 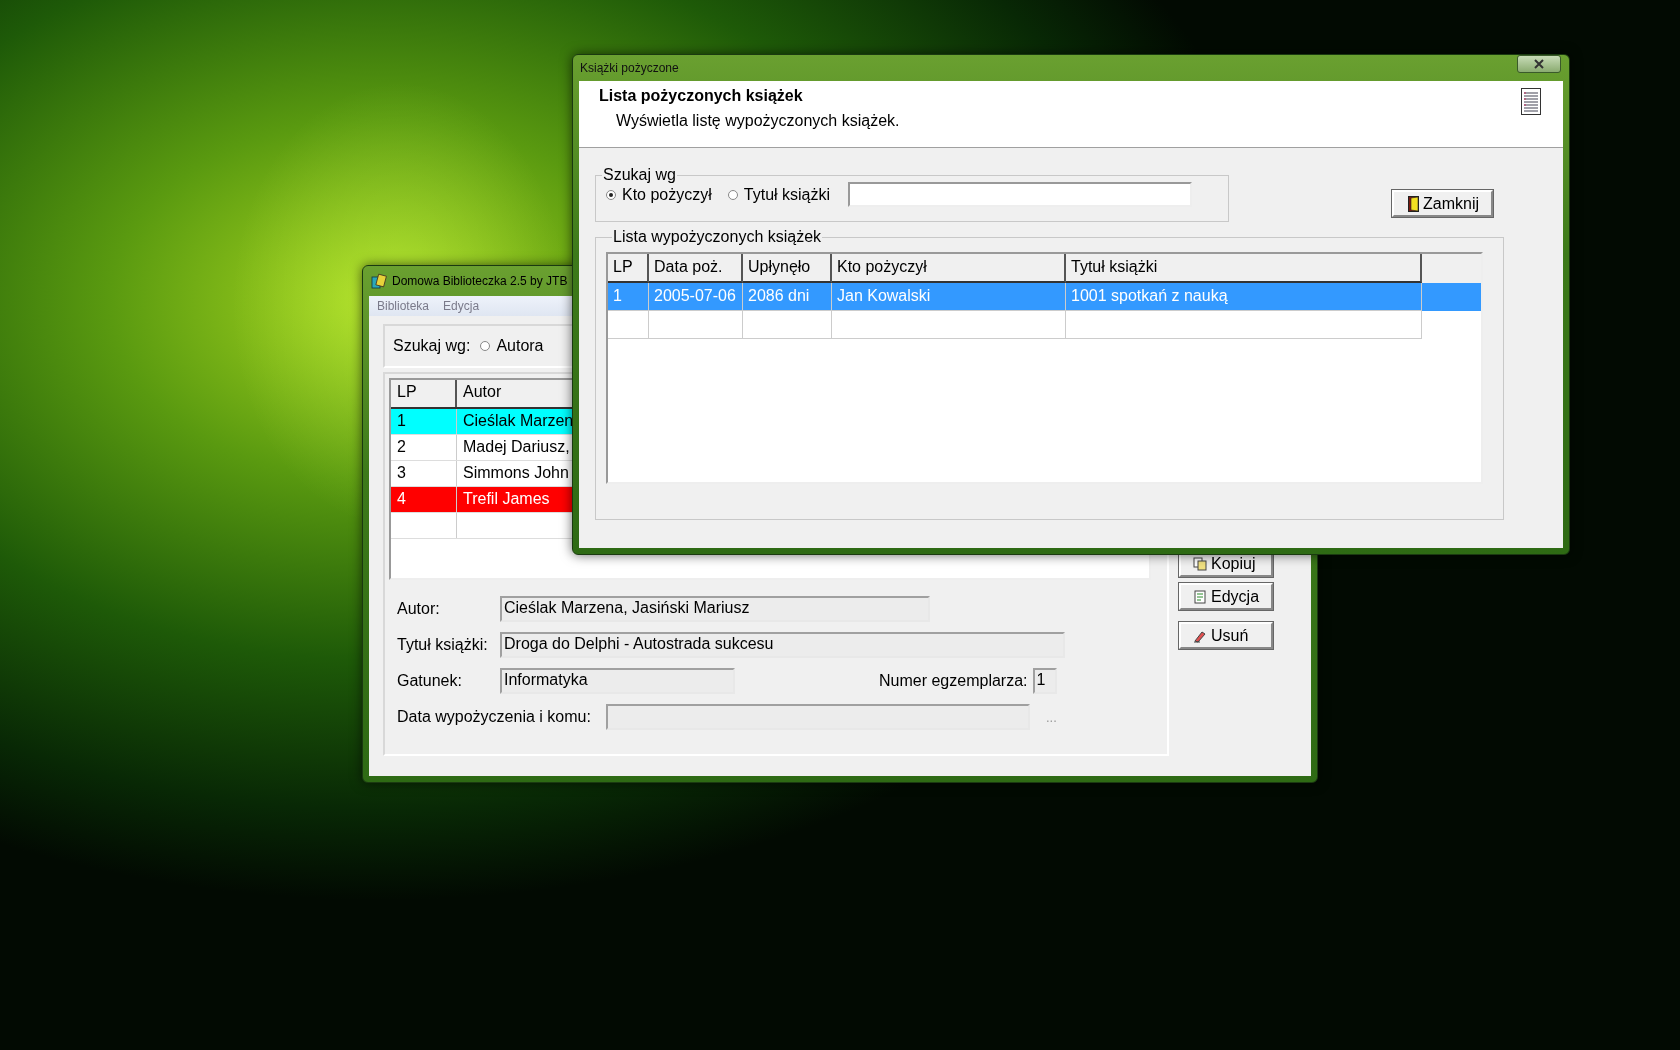 I want to click on books-icon, so click(x=379, y=281).